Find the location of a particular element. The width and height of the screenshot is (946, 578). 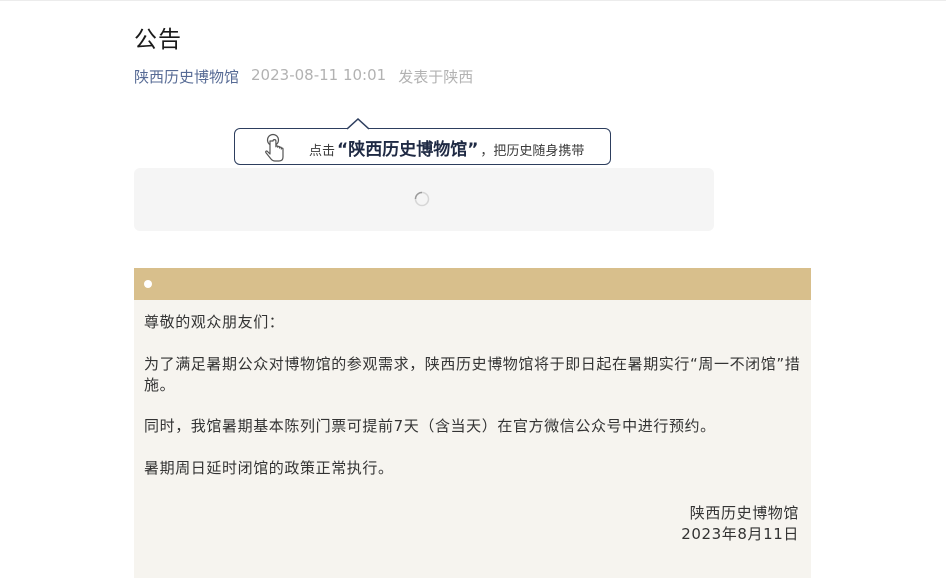

follow-suffix: ，把历史随身携带 is located at coordinates (532, 151).